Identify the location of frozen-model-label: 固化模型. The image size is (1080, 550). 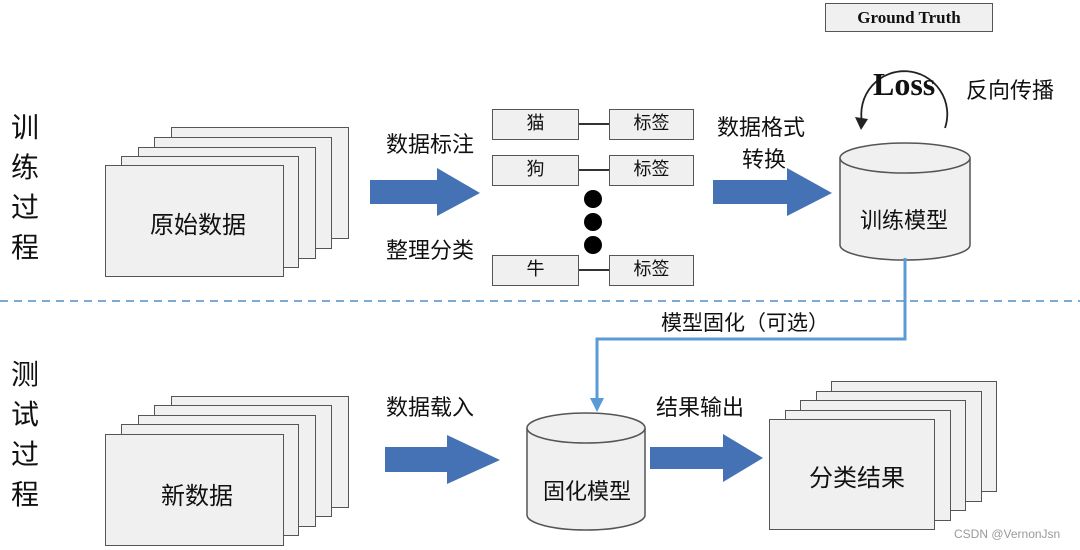
(587, 492).